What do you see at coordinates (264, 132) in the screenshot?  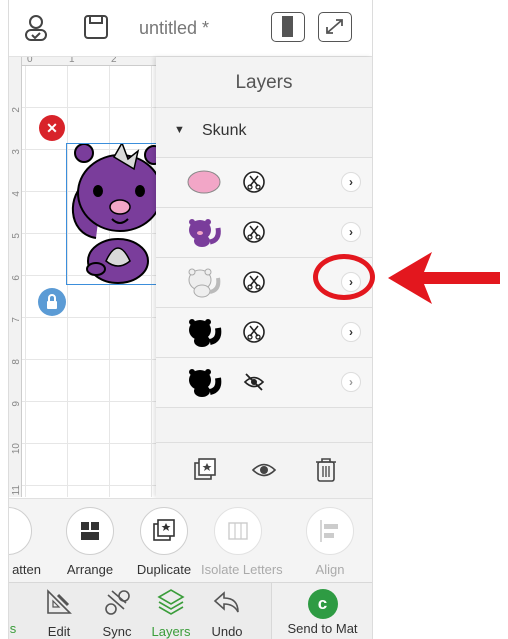 I see `layer-group-skunk: ▼ Skunk` at bounding box center [264, 132].